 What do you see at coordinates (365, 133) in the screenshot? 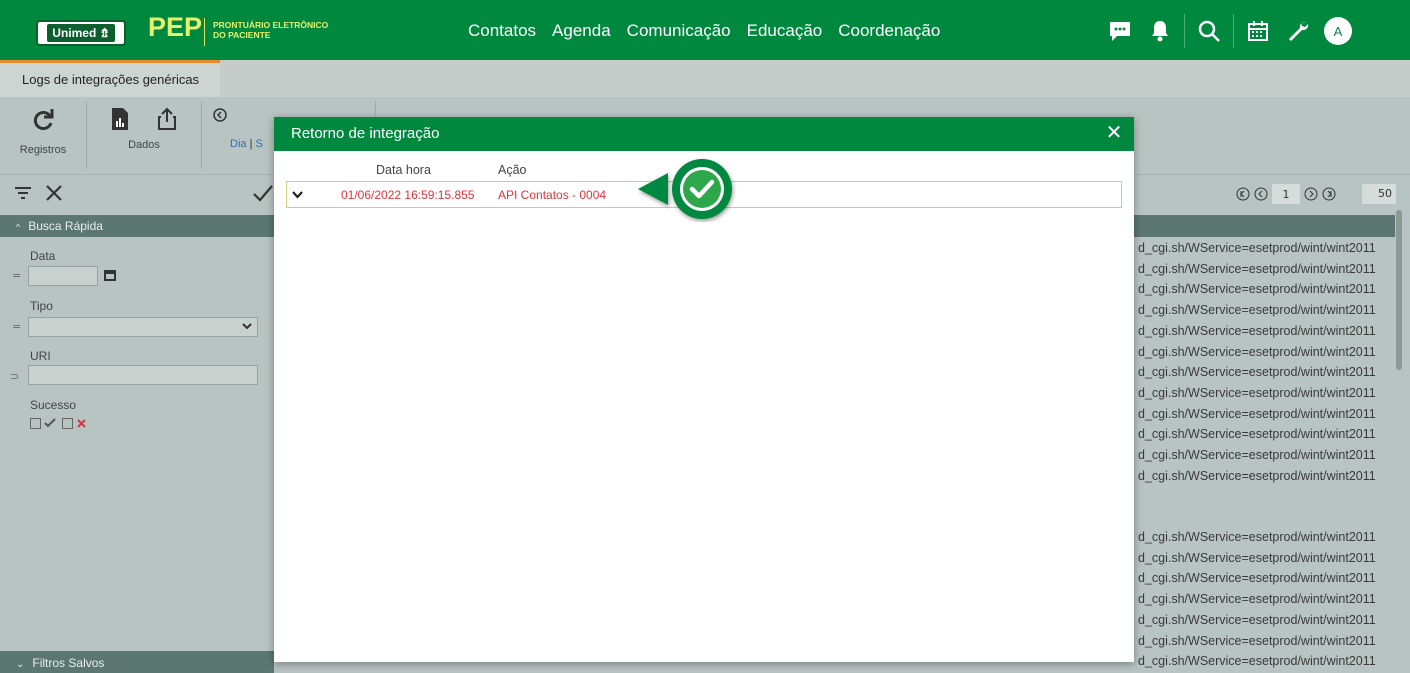
I see `modal-title: Retorno de integração` at bounding box center [365, 133].